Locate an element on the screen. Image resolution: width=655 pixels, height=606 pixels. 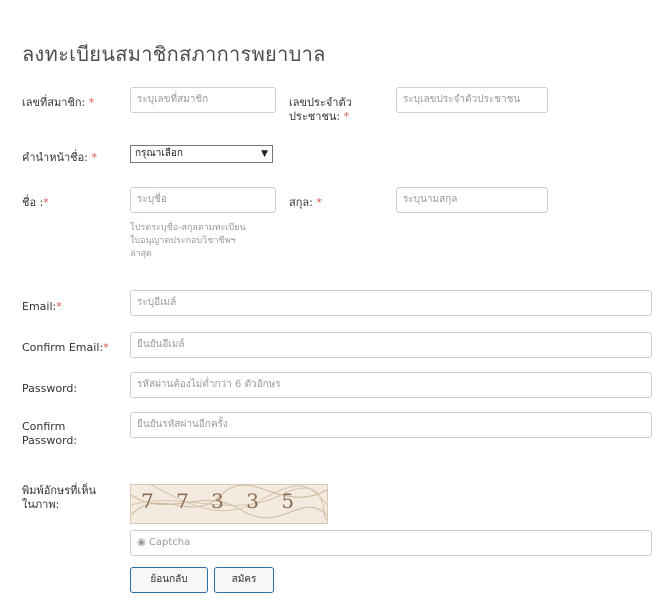
register-button: สมัคร is located at coordinates (244, 580).